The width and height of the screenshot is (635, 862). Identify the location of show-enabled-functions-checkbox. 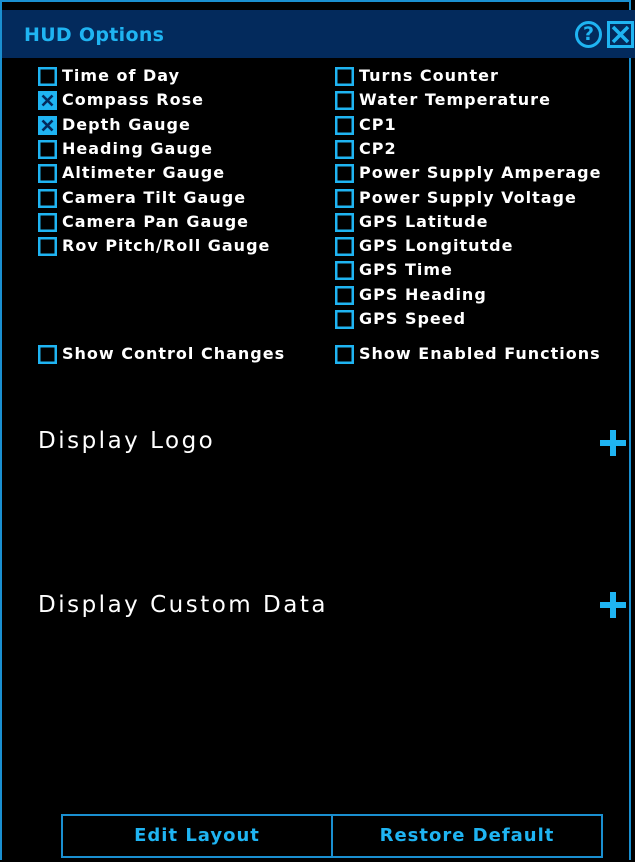
(344, 354).